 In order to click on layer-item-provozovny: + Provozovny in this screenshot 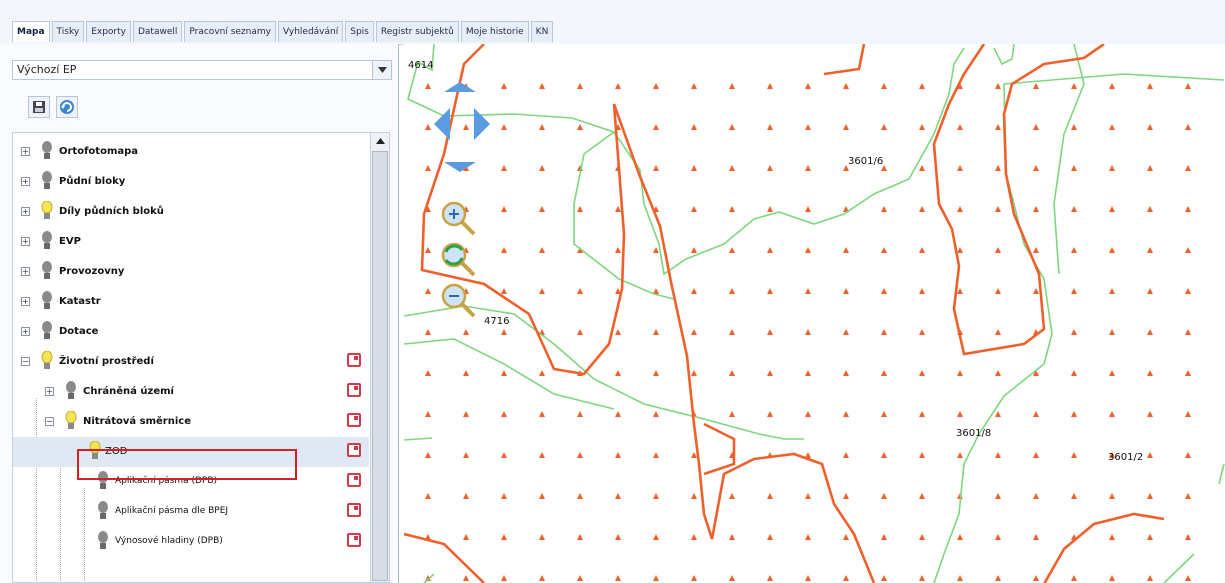, I will do `click(191, 272)`.